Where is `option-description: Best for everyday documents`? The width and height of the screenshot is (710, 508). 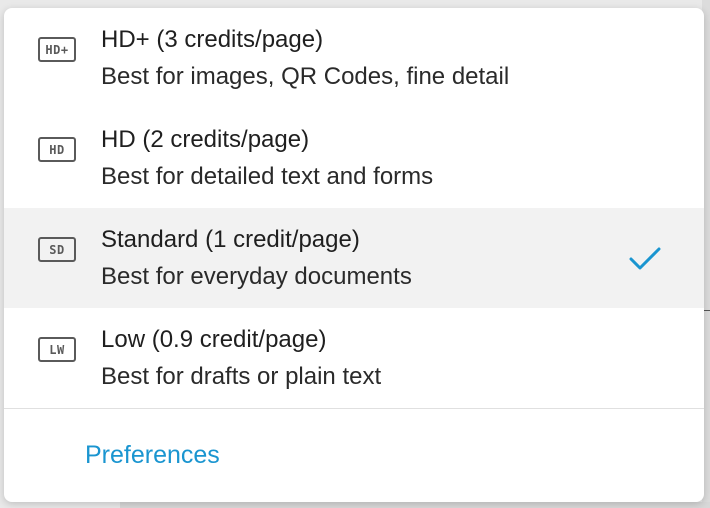 option-description: Best for everyday documents is located at coordinates (256, 276).